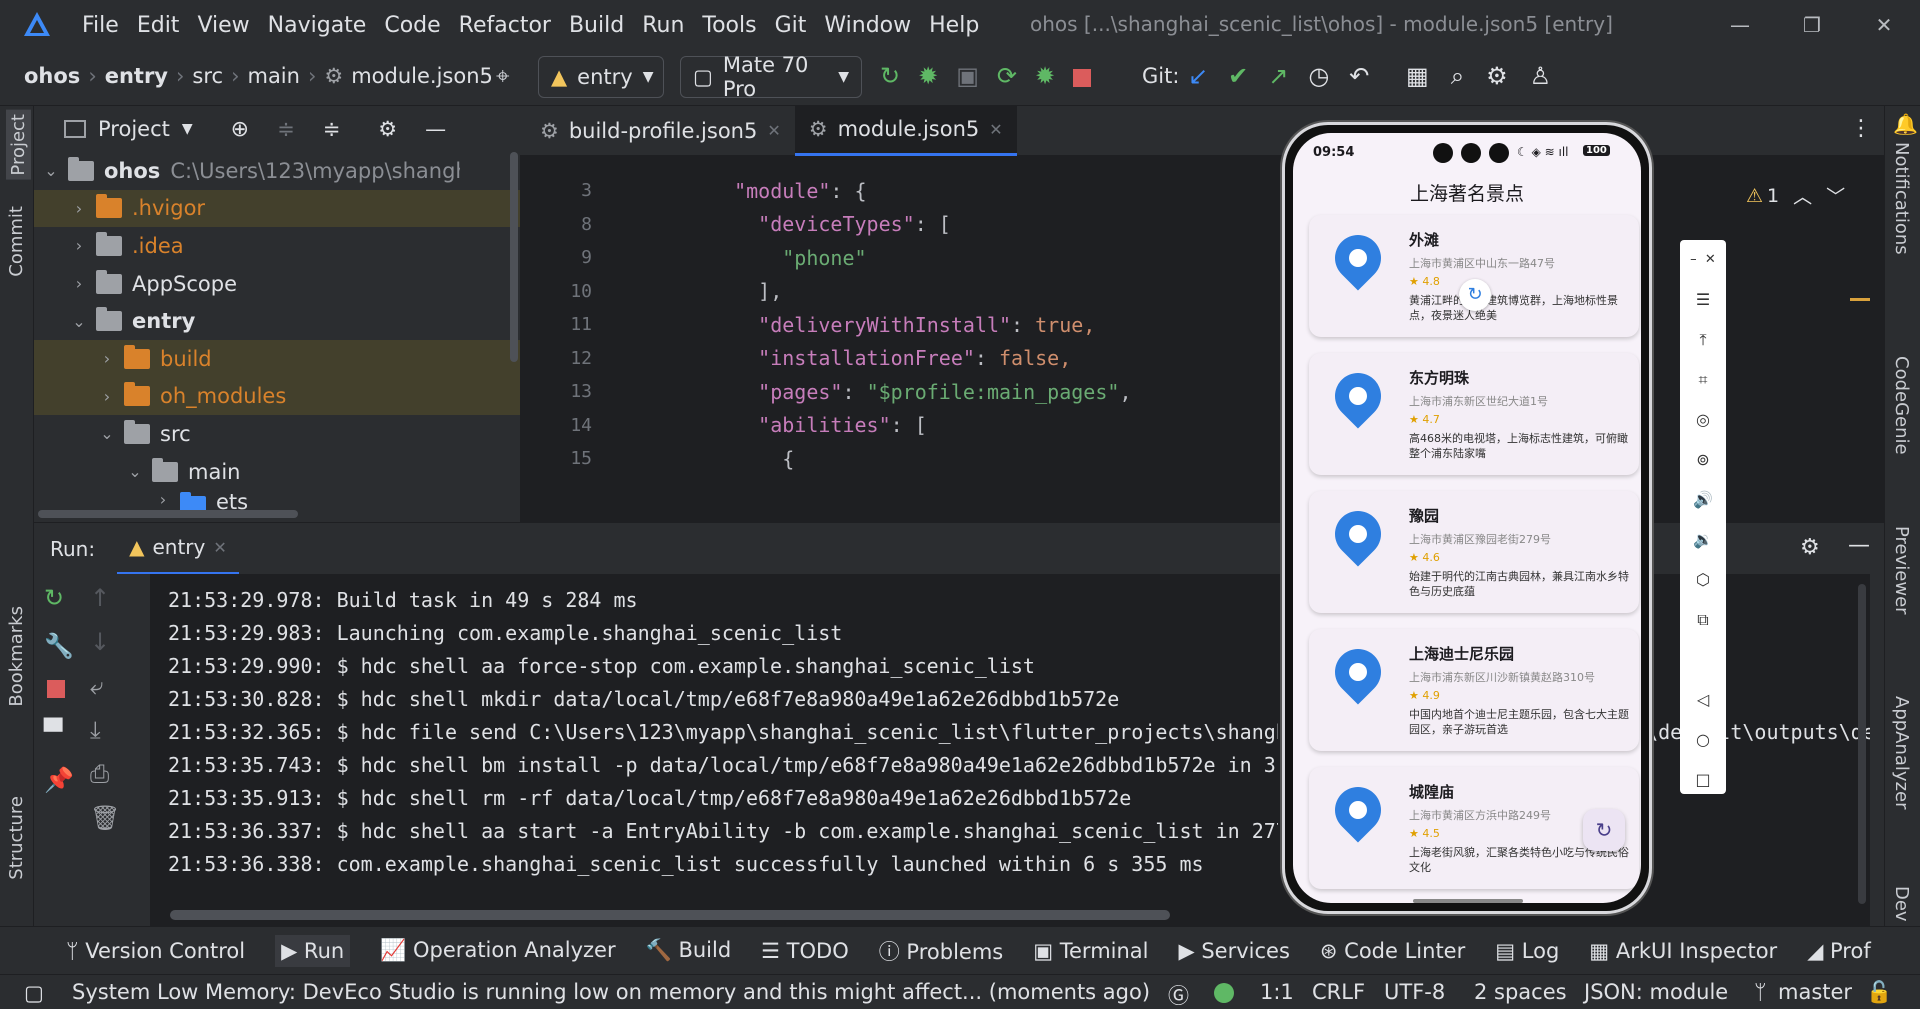  What do you see at coordinates (1238, 76) in the screenshot?
I see `git-commit-icon: ✔` at bounding box center [1238, 76].